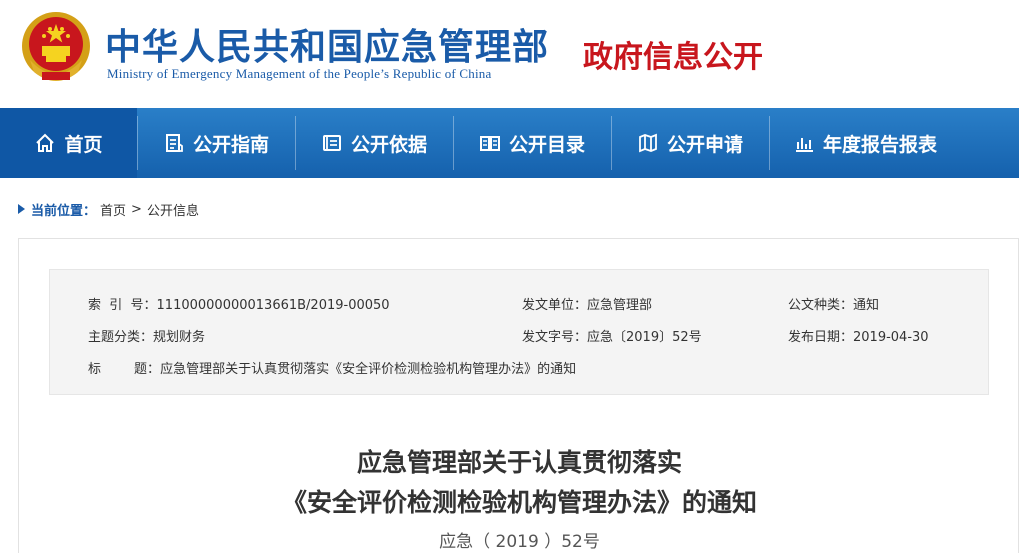 The image size is (1019, 553). I want to click on home-icon, so click(45, 143).